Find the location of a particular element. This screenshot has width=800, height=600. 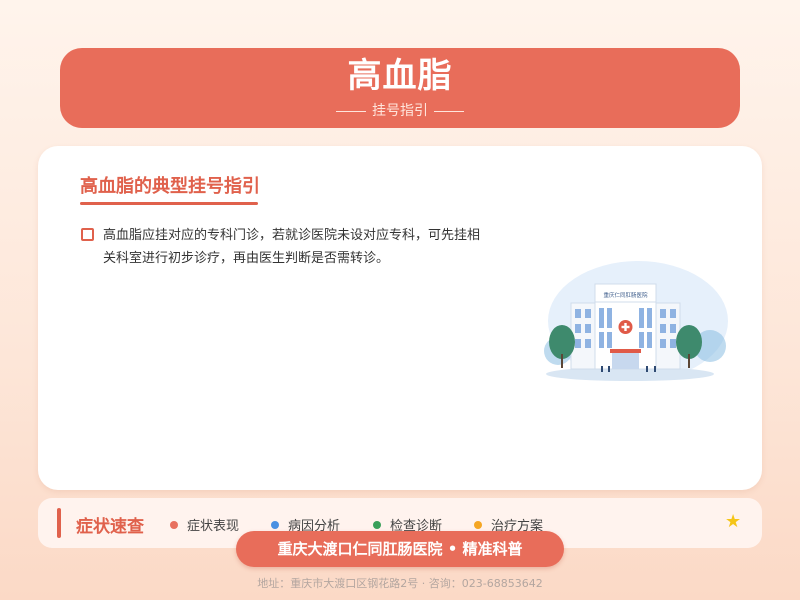

page-title: 高血脂 is located at coordinates (400, 76).